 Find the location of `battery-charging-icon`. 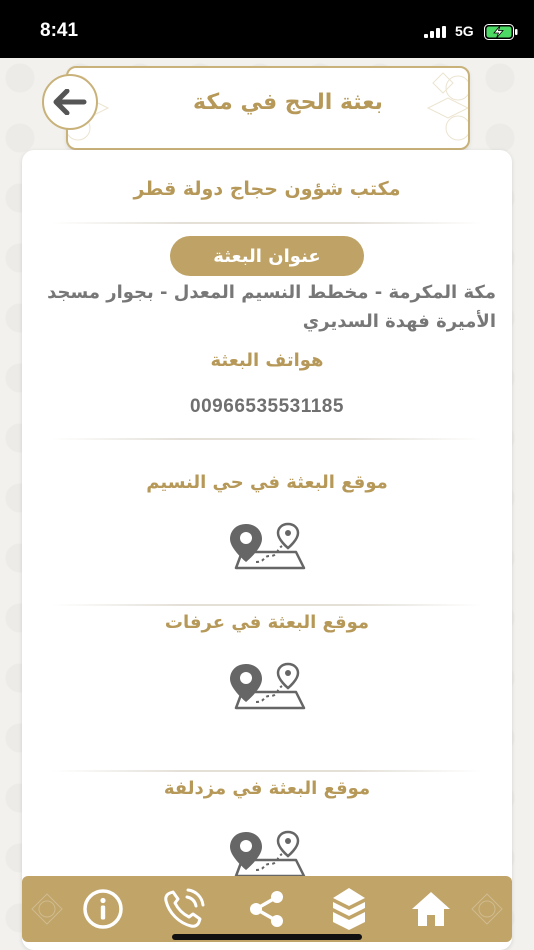

battery-charging-icon is located at coordinates (501, 32).